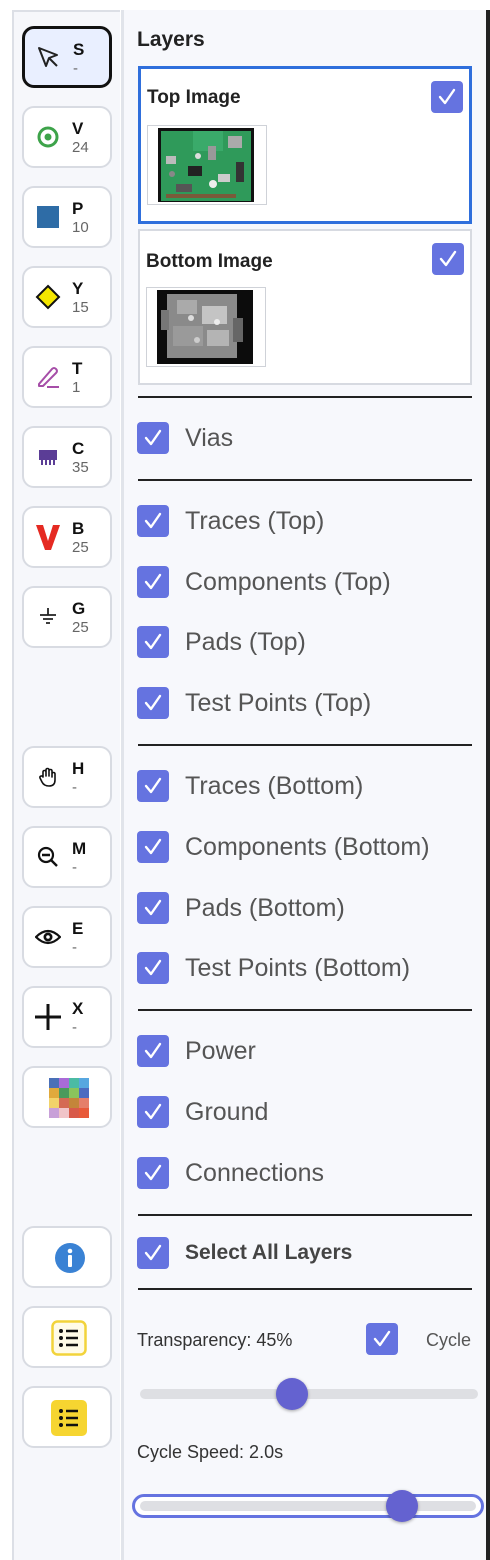 This screenshot has height=1560, width=490. What do you see at coordinates (67, 297) in the screenshot?
I see `test-point-tool-button: Y 15` at bounding box center [67, 297].